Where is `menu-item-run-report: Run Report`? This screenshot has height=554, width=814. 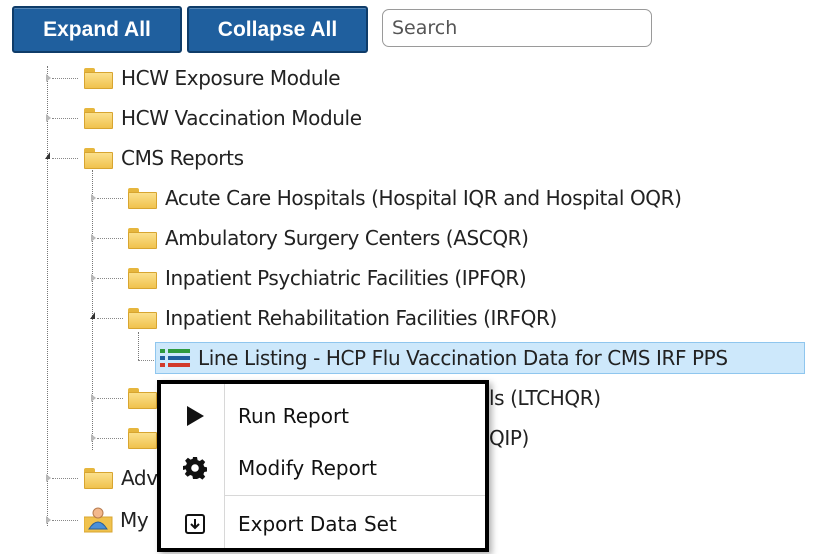 menu-item-run-report: Run Report is located at coordinates (323, 416).